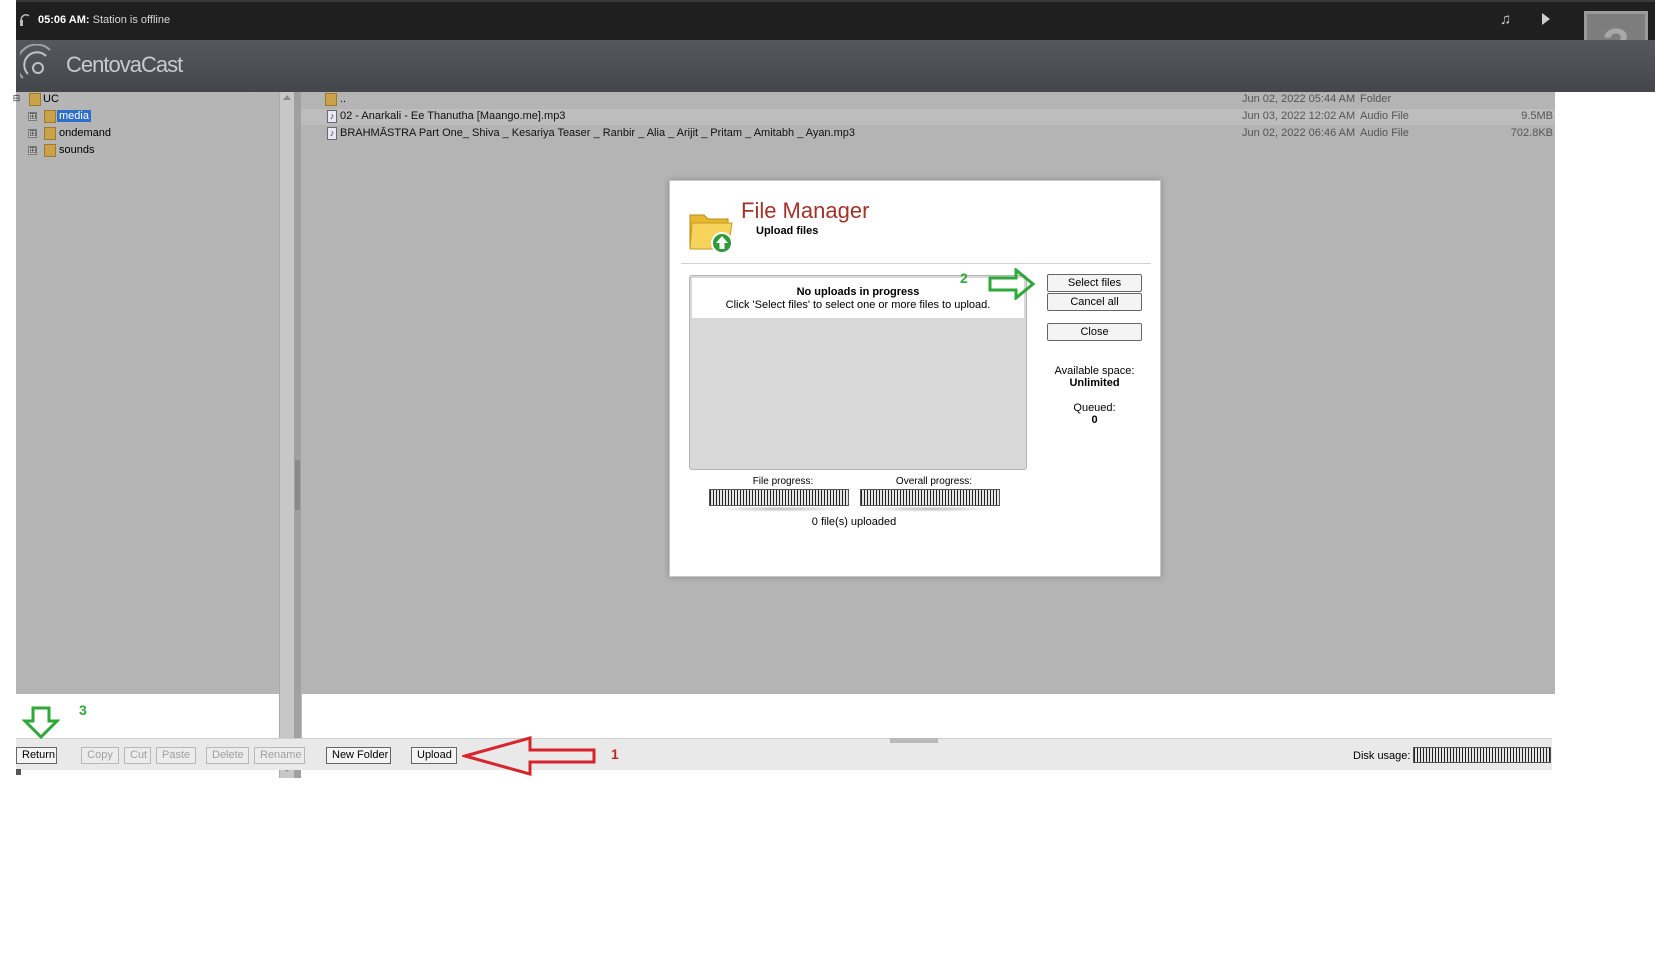  Describe the element at coordinates (287, 97) in the screenshot. I see `scroll-up-icon` at that location.